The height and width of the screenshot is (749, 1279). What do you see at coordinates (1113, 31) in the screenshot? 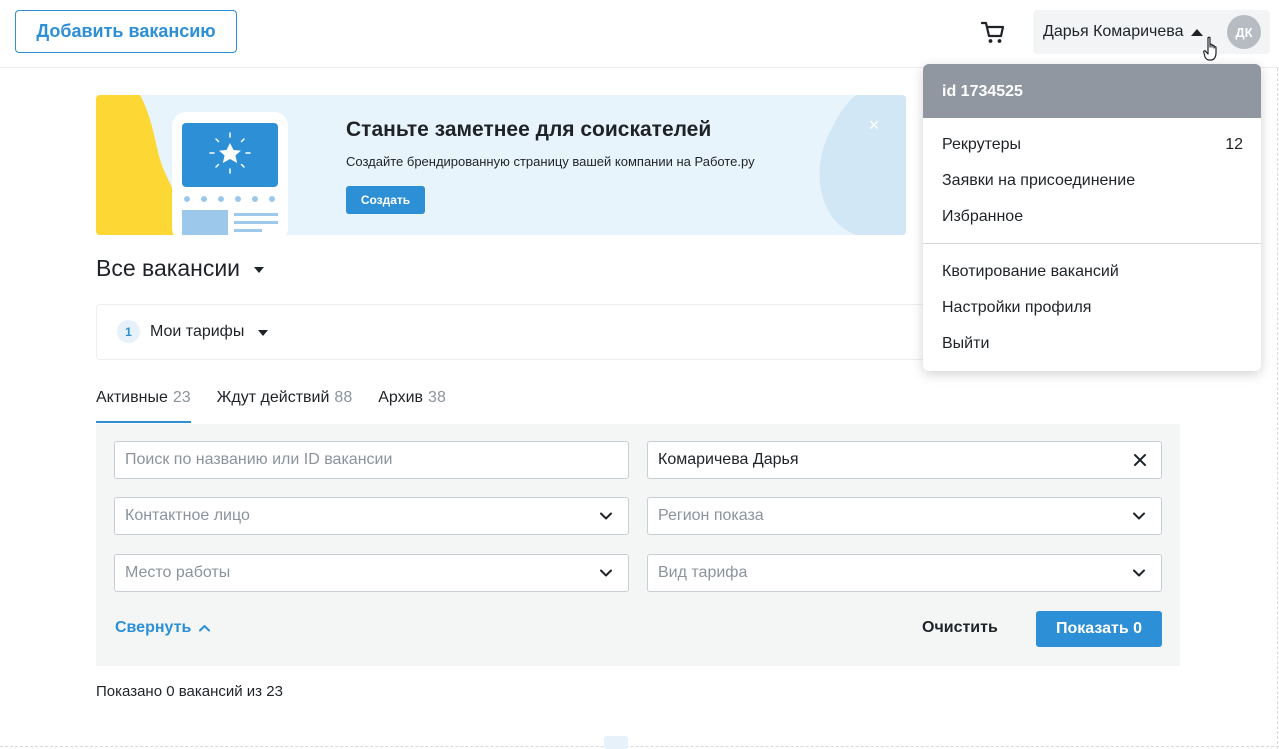
I see `user-name: Дарья Комаричева` at bounding box center [1113, 31].